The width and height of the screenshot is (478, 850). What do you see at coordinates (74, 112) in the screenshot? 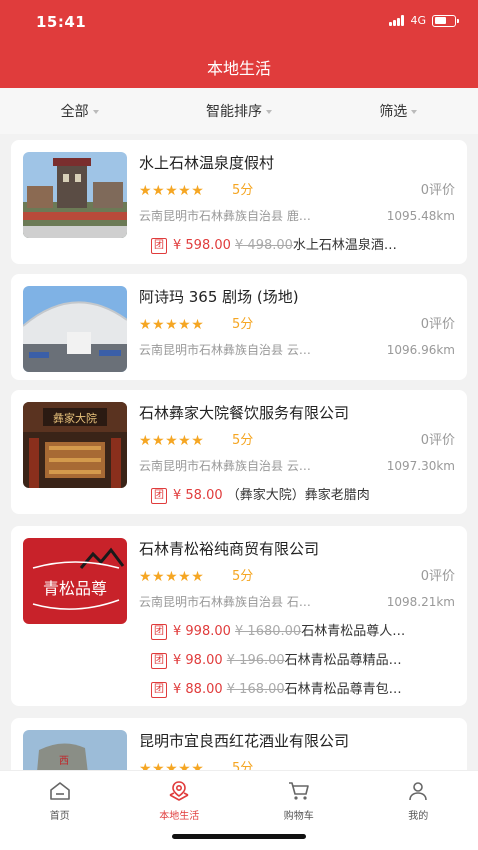
I see `filter-all-label: 全部` at bounding box center [74, 112].